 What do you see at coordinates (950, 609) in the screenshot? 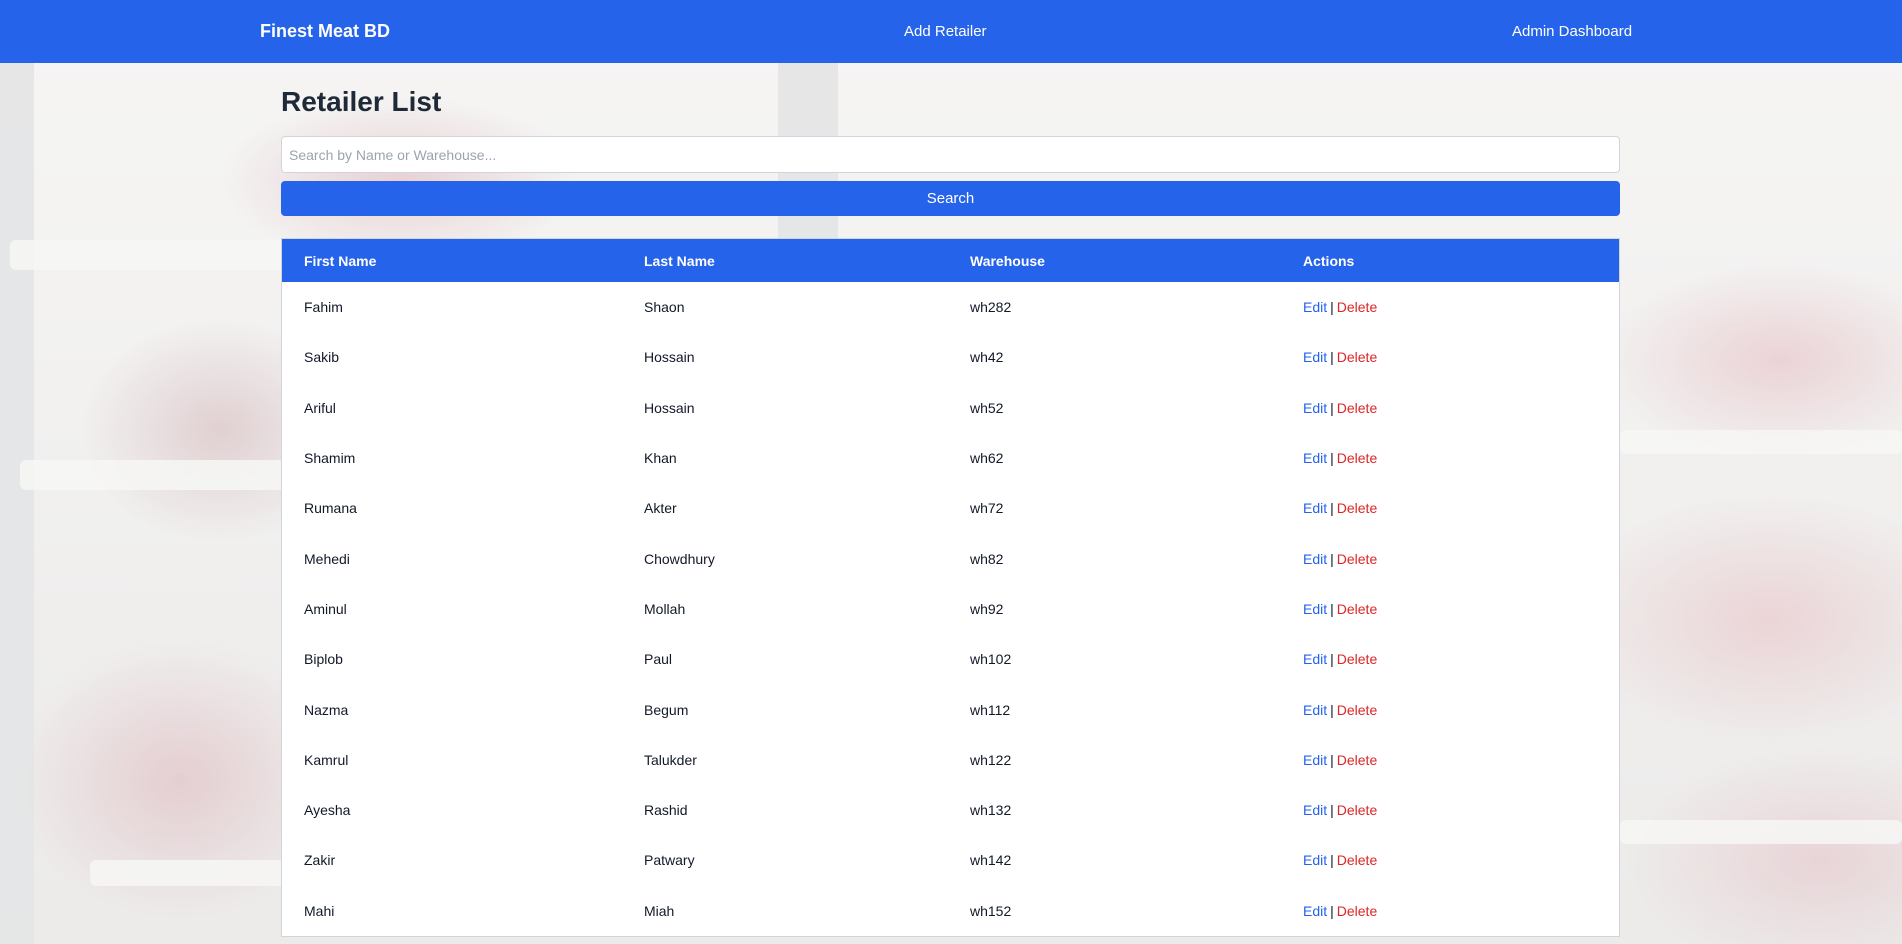
I see `table-row: Aminul Mollah wh92 Edit | Delete` at bounding box center [950, 609].